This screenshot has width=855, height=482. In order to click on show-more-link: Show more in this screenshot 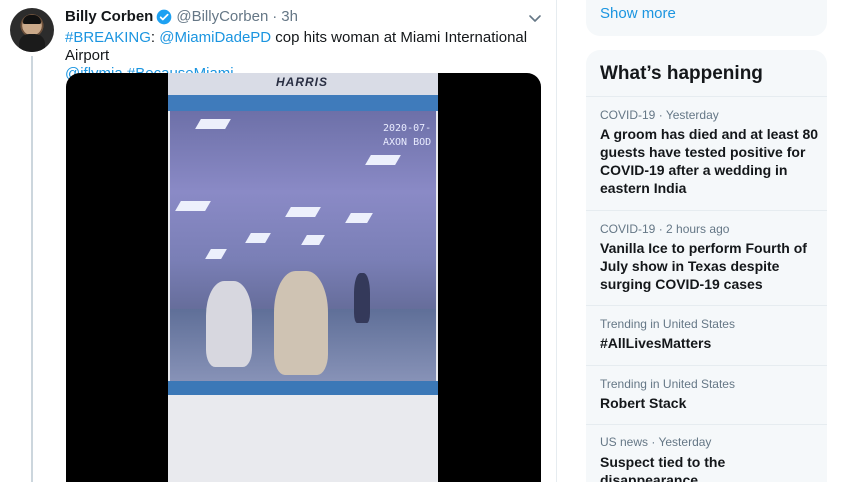, I will do `click(638, 13)`.